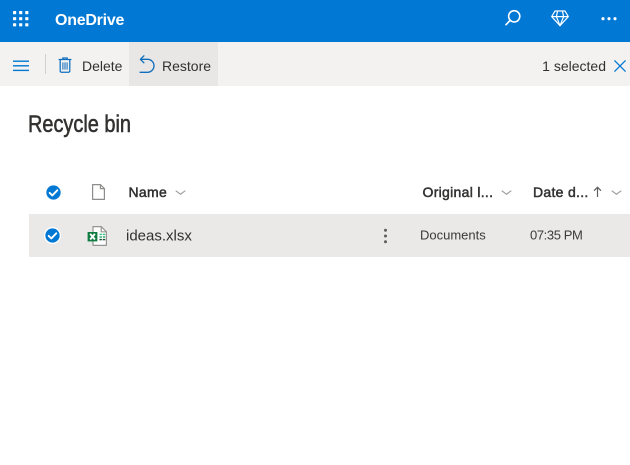 This screenshot has width=630, height=465. What do you see at coordinates (453, 234) in the screenshot?
I see `file-original-location: Documents` at bounding box center [453, 234].